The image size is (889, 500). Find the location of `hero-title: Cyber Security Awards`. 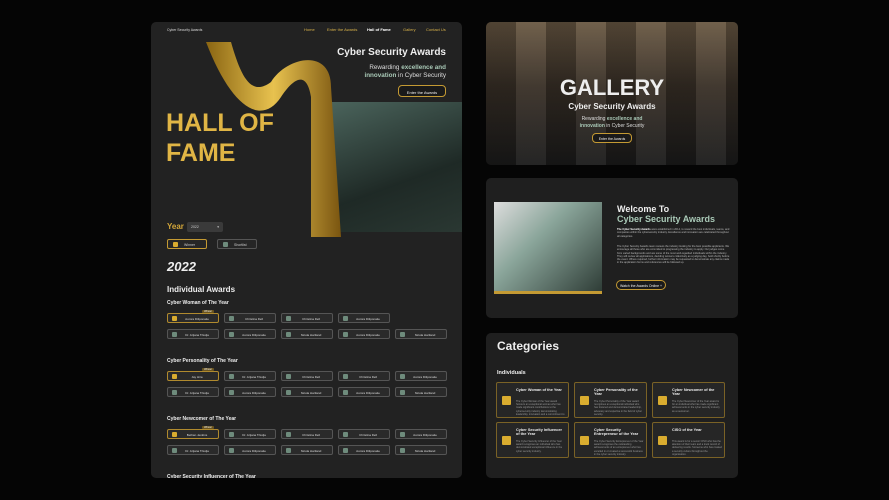

hero-title: Cyber Security Awards is located at coordinates (391, 52).